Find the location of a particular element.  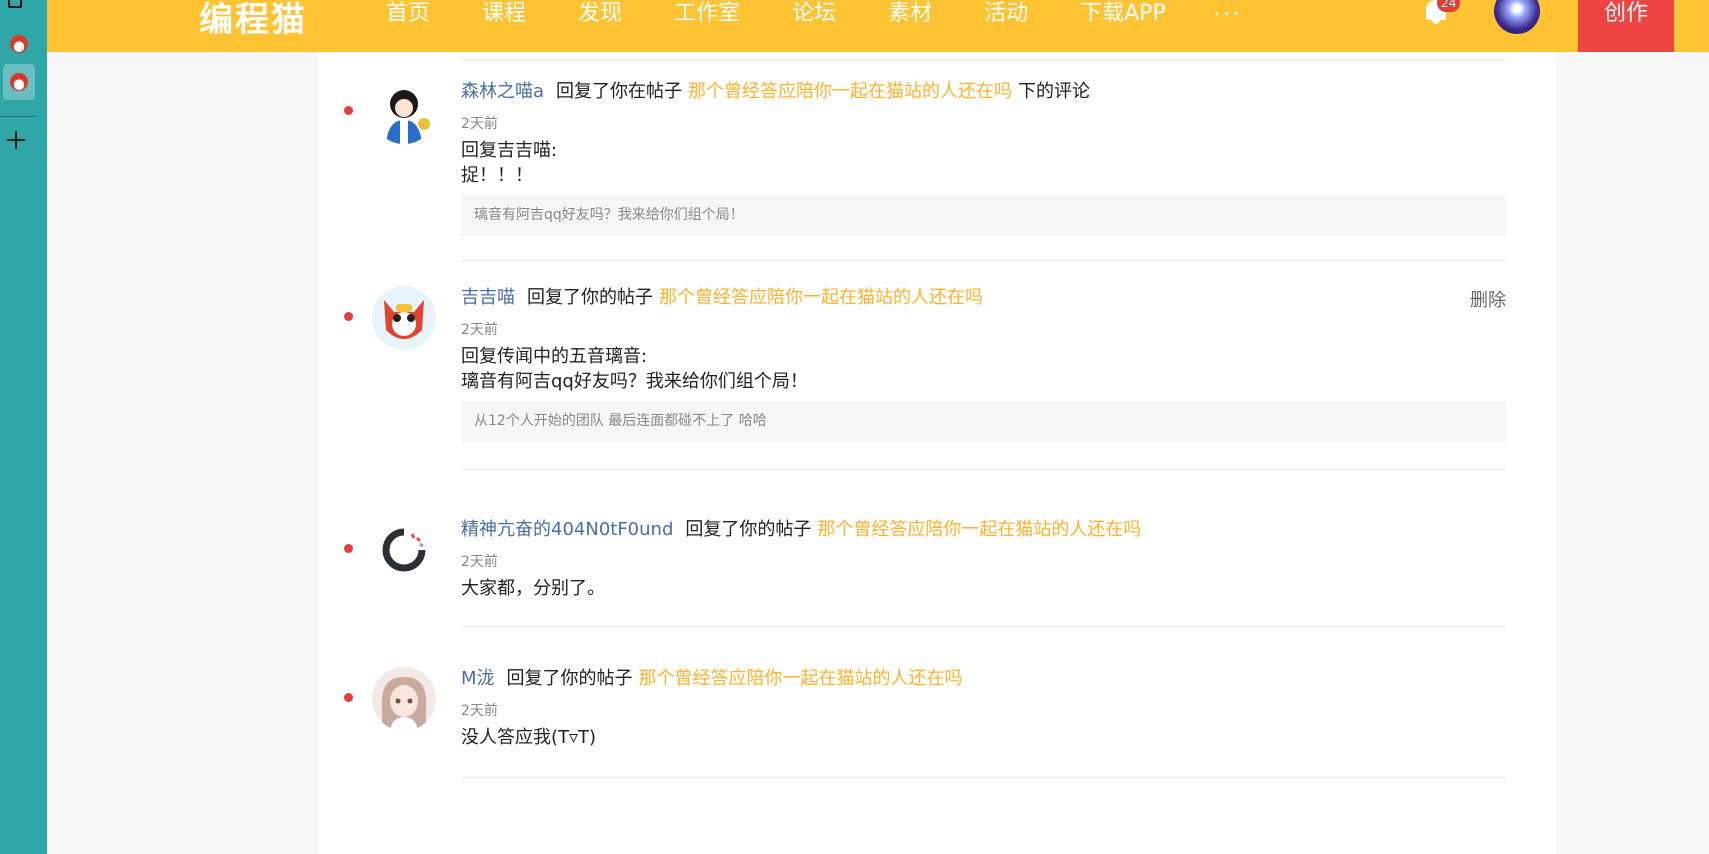

sidebar-tab-codemao-active is located at coordinates (19, 82).